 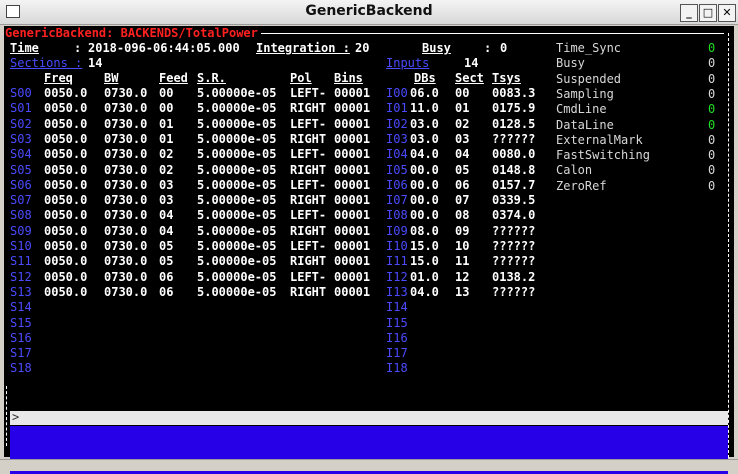 I want to click on input-cell: ??????, so click(x=514, y=246).